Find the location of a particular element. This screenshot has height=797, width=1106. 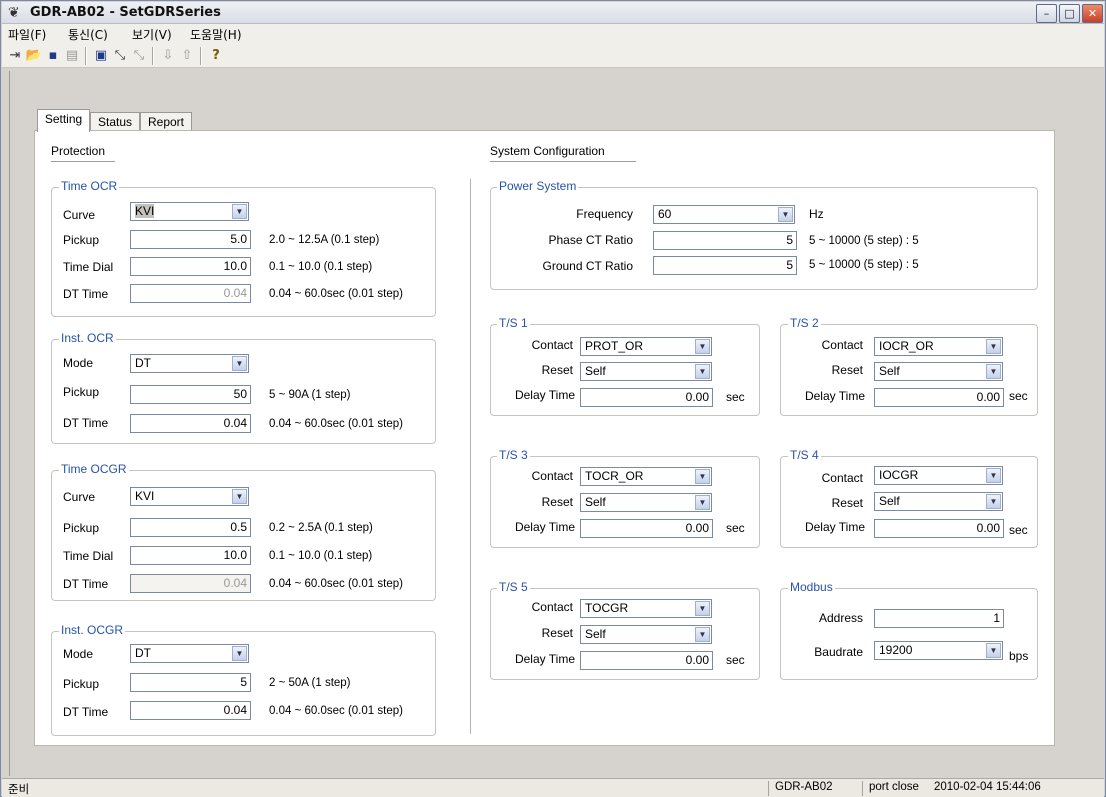

protection-title: Protection is located at coordinates (78, 151).